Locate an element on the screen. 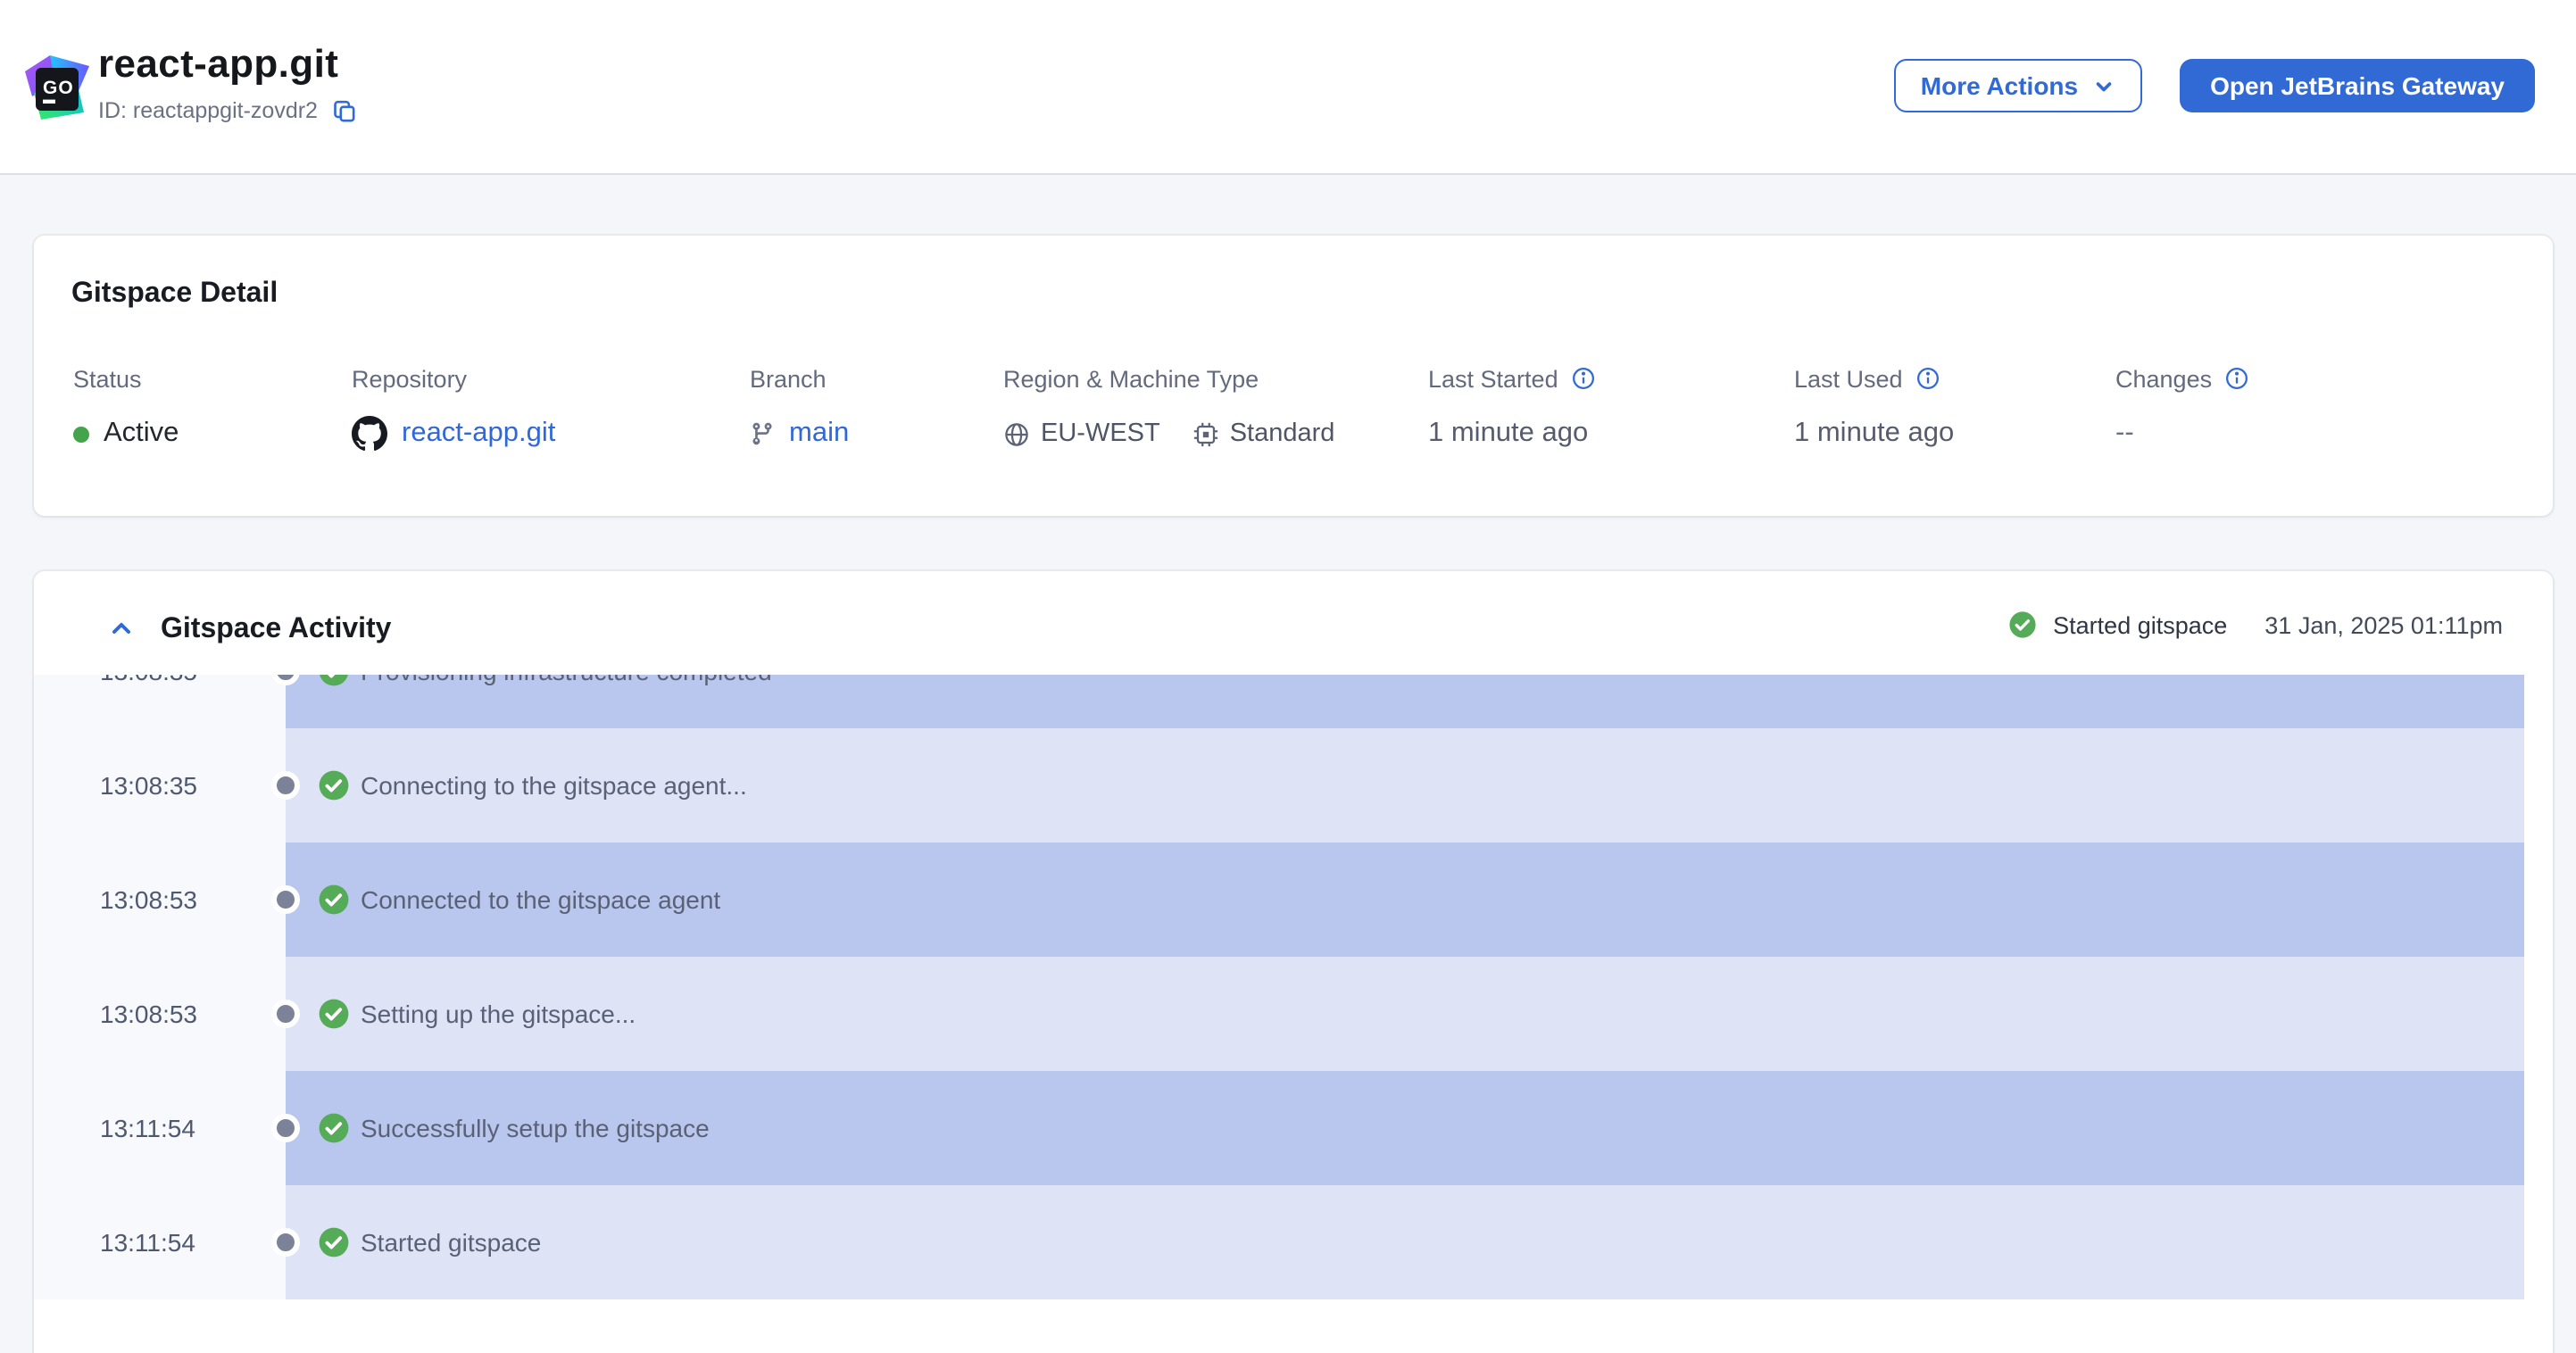 Image resolution: width=2576 pixels, height=1353 pixels. latest-status-text: Started gitspace is located at coordinates (2141, 624).